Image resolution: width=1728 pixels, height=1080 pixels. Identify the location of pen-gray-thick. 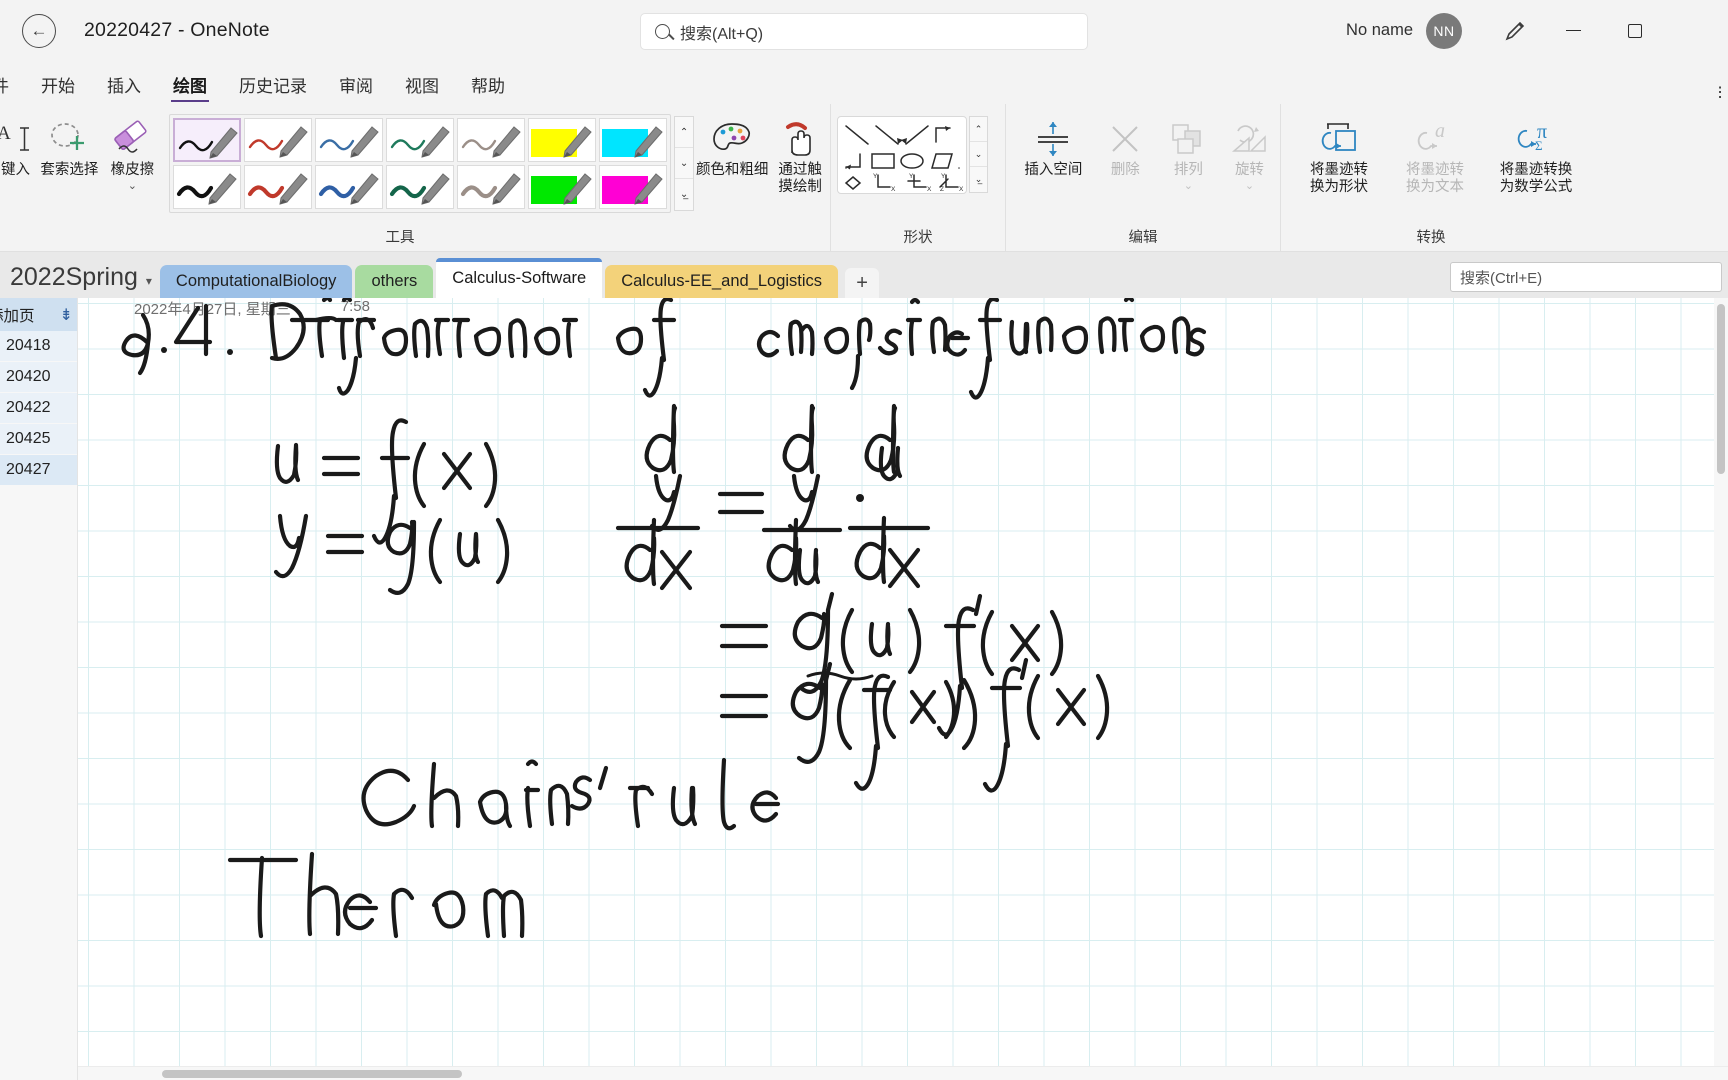
(491, 187).